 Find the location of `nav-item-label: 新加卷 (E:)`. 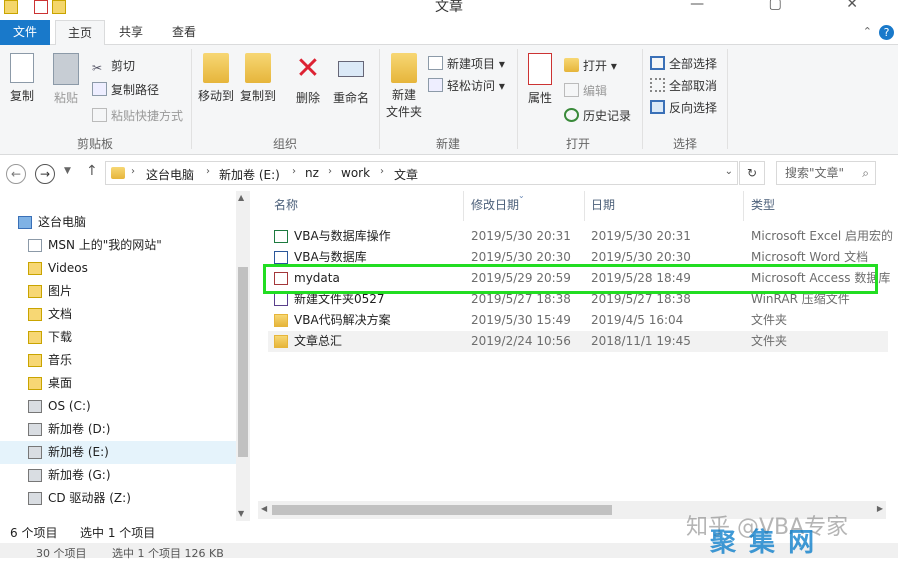

nav-item-label: 新加卷 (E:) is located at coordinates (78, 452).